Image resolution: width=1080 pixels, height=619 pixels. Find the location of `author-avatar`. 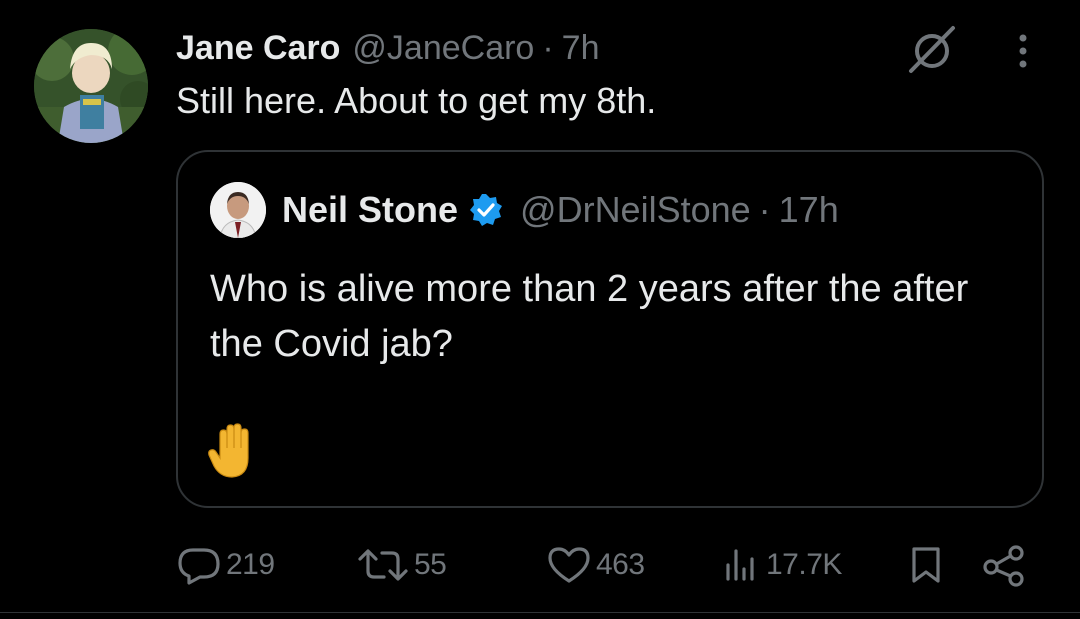

author-avatar is located at coordinates (91, 86).